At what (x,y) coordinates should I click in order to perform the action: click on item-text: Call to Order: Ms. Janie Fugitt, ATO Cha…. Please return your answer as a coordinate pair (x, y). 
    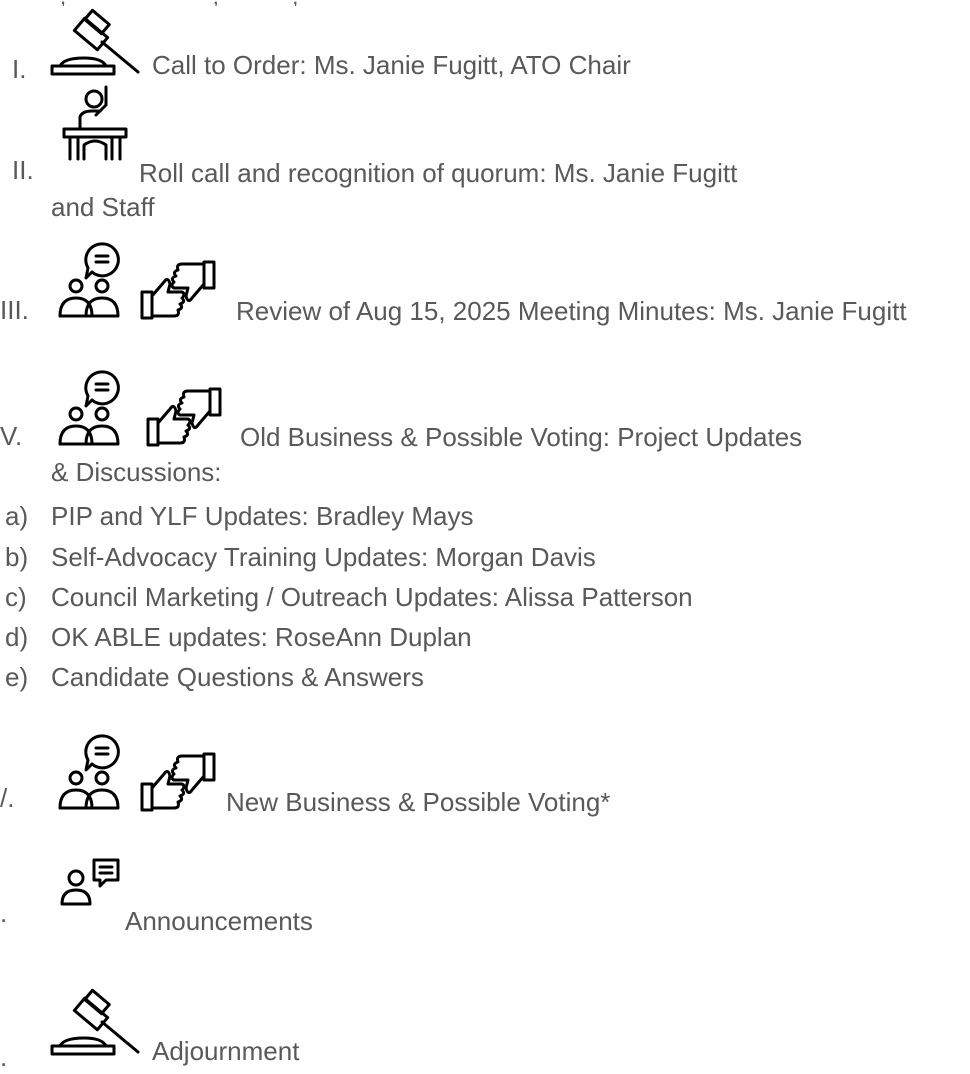
    Looking at the image, I should click on (391, 65).